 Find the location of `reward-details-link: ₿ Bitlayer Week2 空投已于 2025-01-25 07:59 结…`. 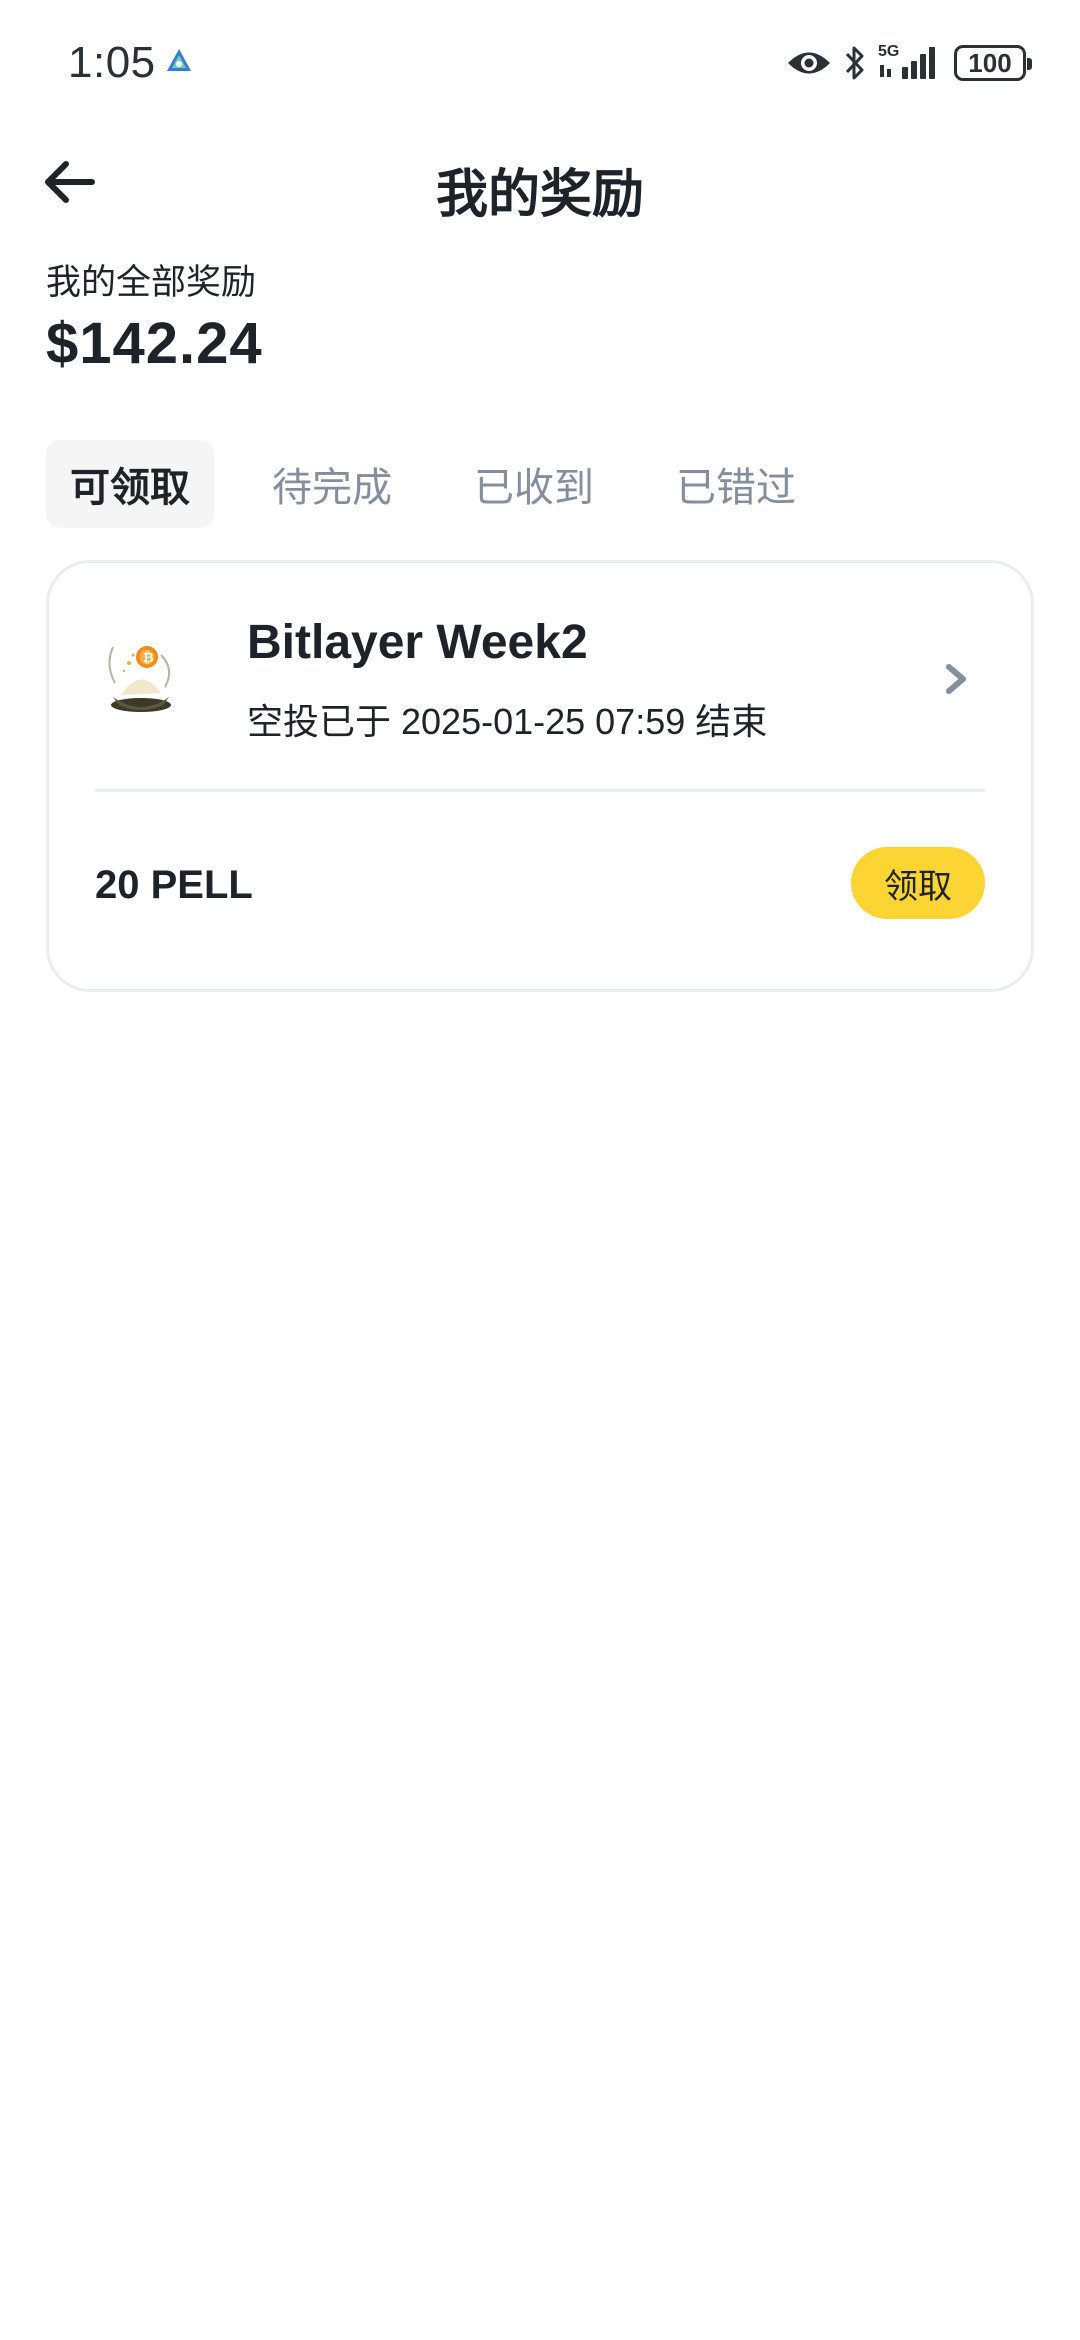

reward-details-link: ₿ Bitlayer Week2 空投已于 2025-01-25 07:59 结… is located at coordinates (540, 677).